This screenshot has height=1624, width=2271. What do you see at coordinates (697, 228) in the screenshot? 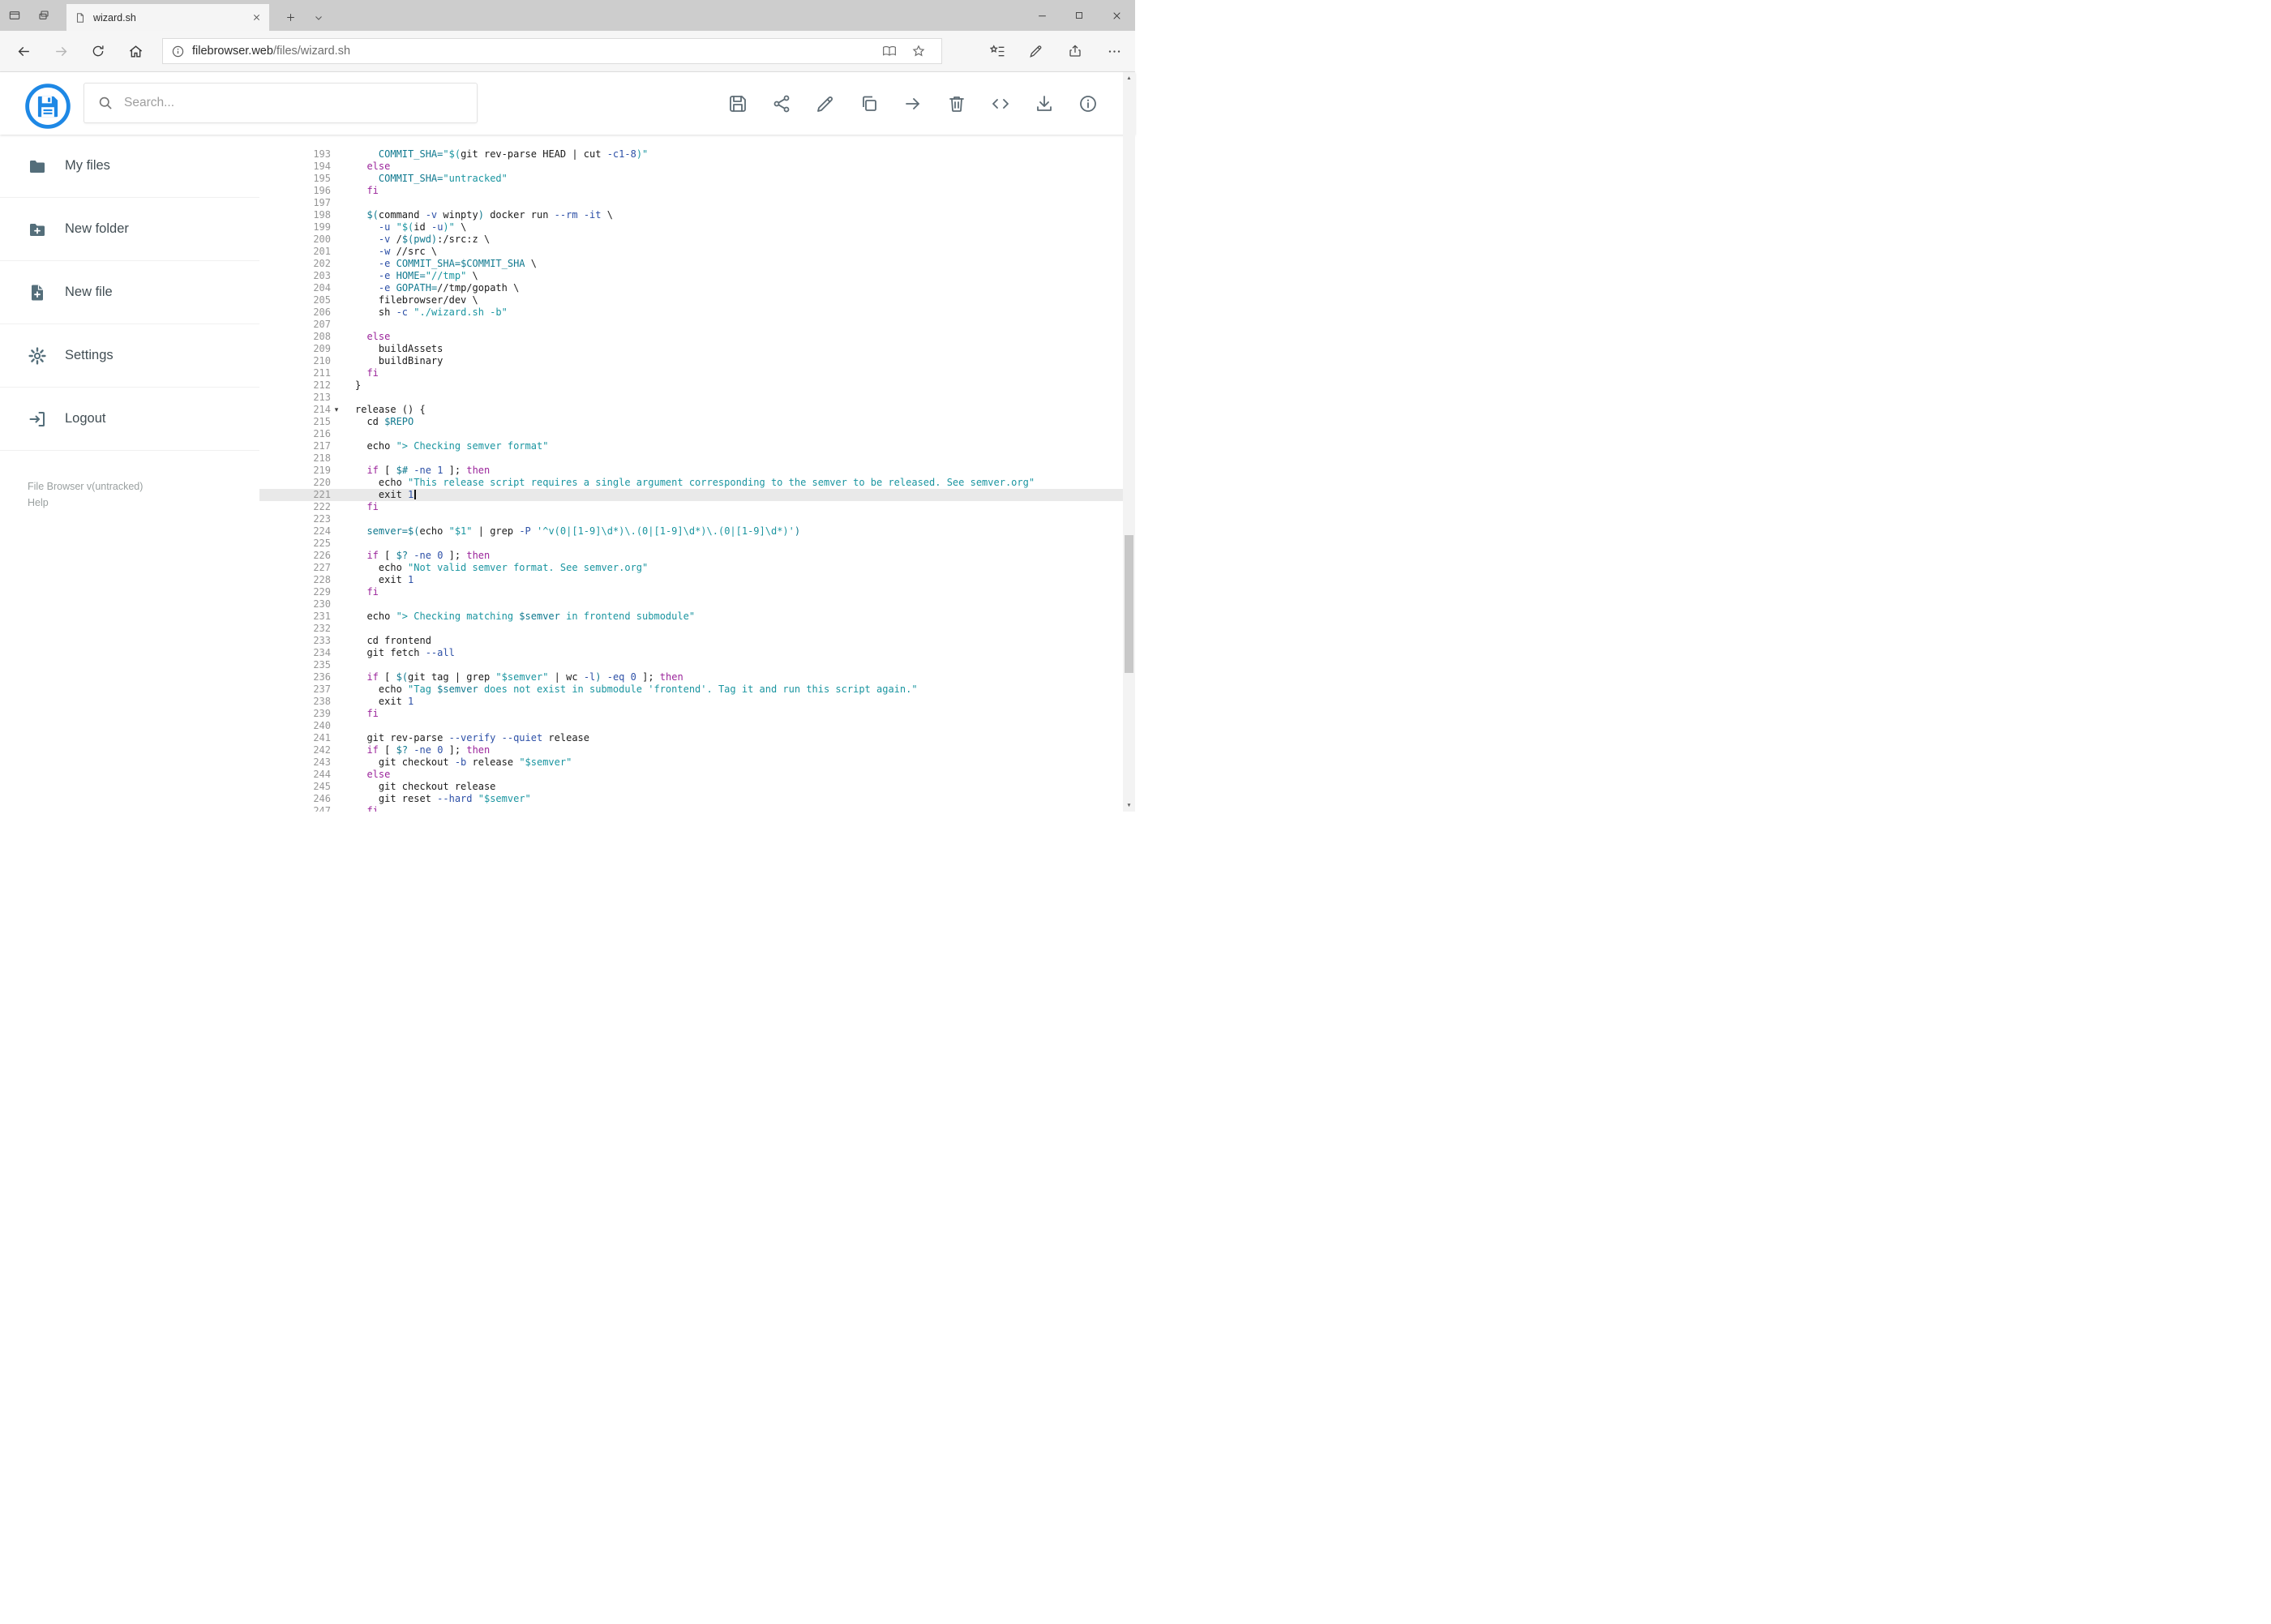
I see `code-line: 199 -u "$(id -u)" \` at bounding box center [697, 228].